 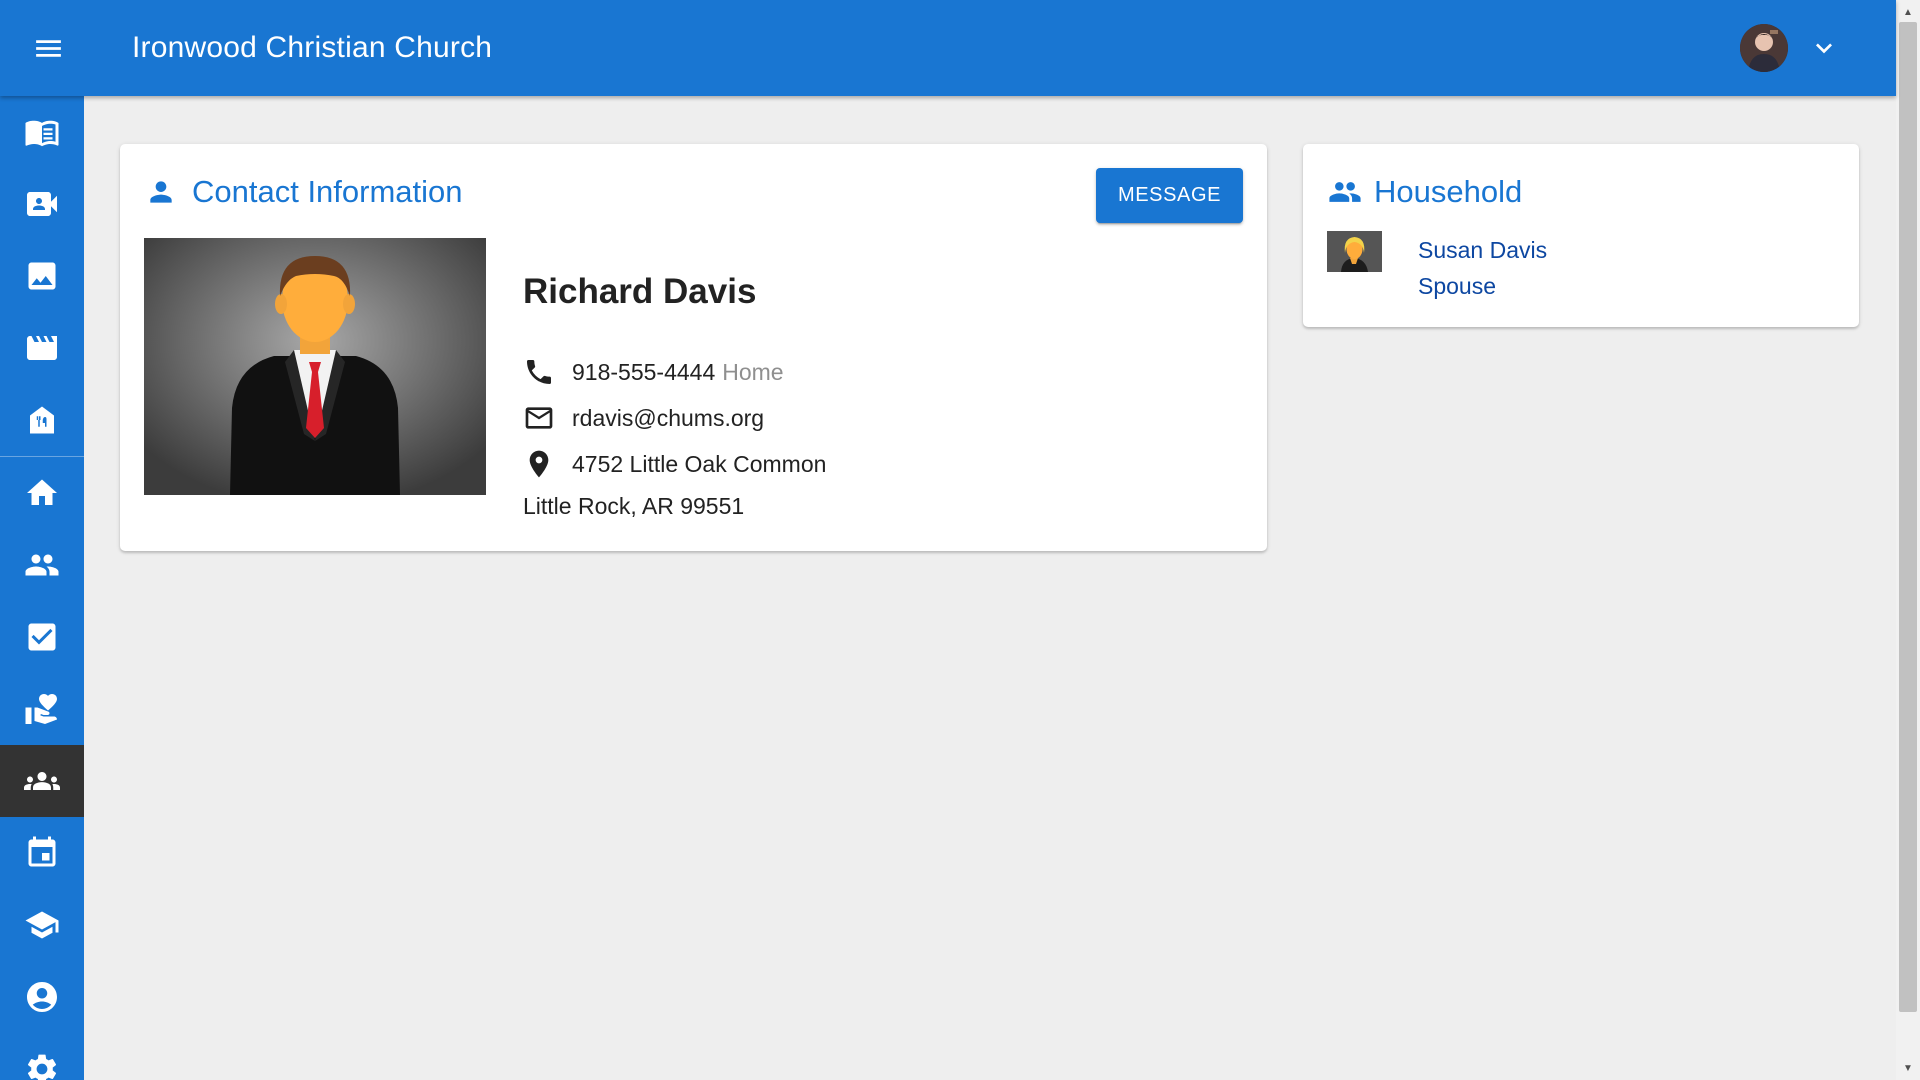 I want to click on household-card: Household Susan Davis Spouse, so click(x=1581, y=235).